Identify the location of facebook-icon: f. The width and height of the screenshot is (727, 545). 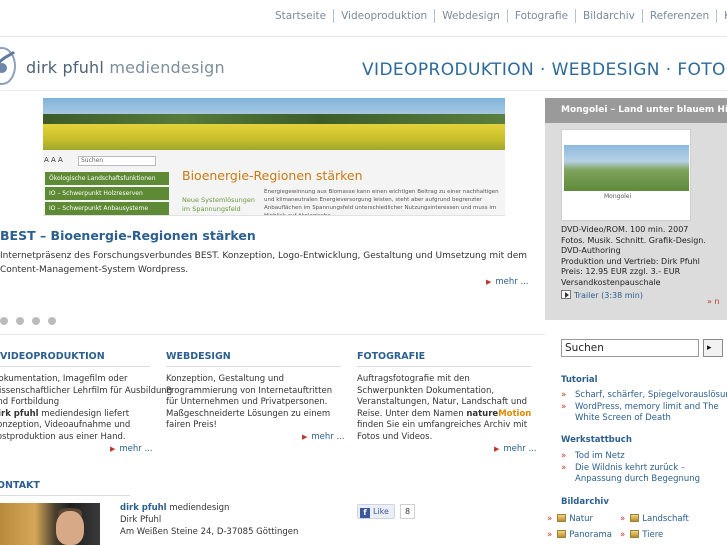
(365, 513).